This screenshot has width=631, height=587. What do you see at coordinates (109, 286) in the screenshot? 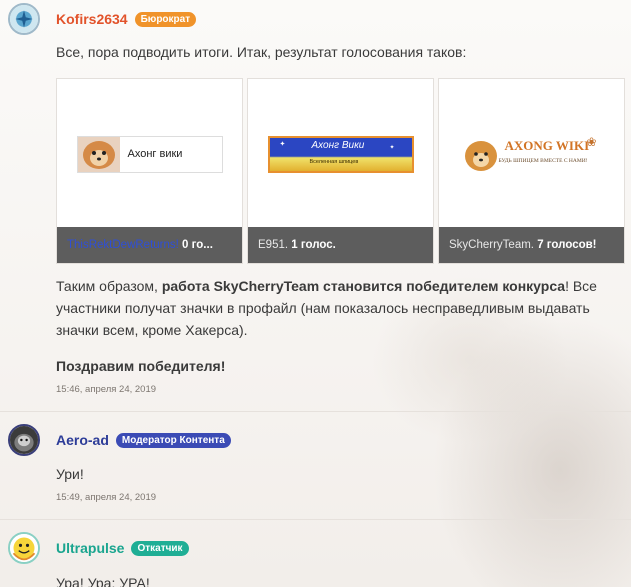
I see `paragraph-text: Таким образом,` at bounding box center [109, 286].